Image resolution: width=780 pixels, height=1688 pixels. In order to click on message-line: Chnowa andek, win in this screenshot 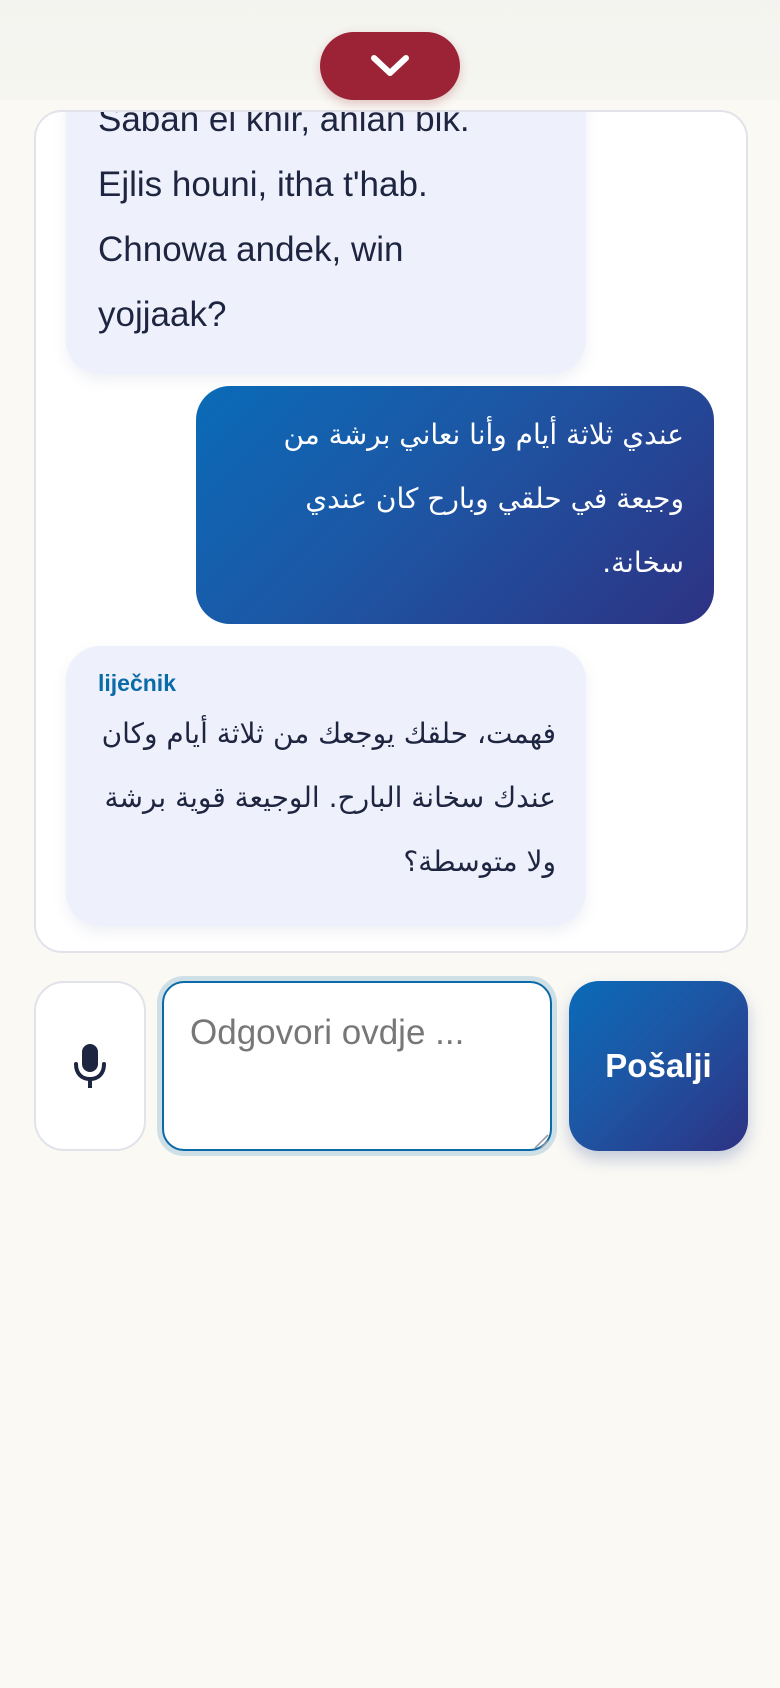, I will do `click(251, 249)`.